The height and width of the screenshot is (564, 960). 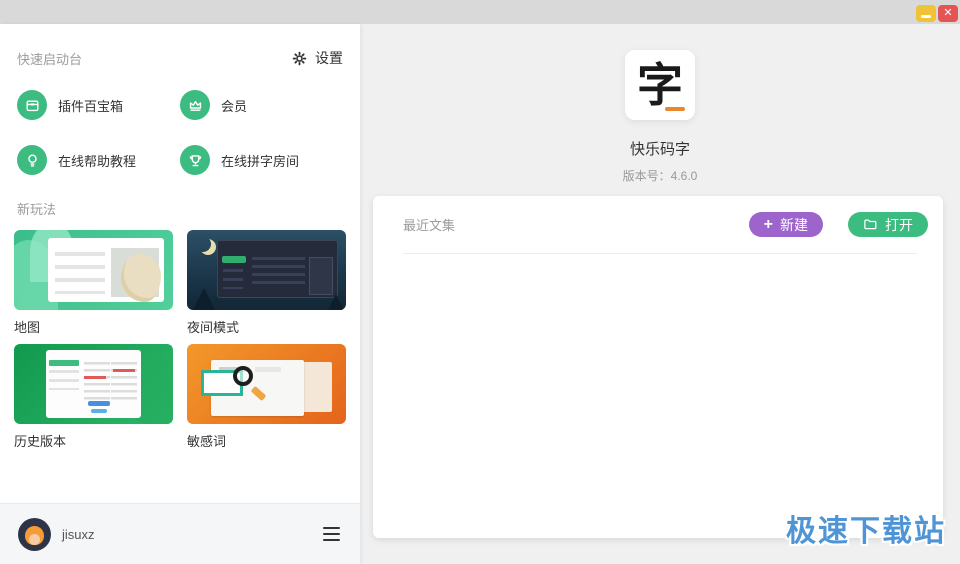 What do you see at coordinates (768, 224) in the screenshot?
I see `plus-icon: +` at bounding box center [768, 224].